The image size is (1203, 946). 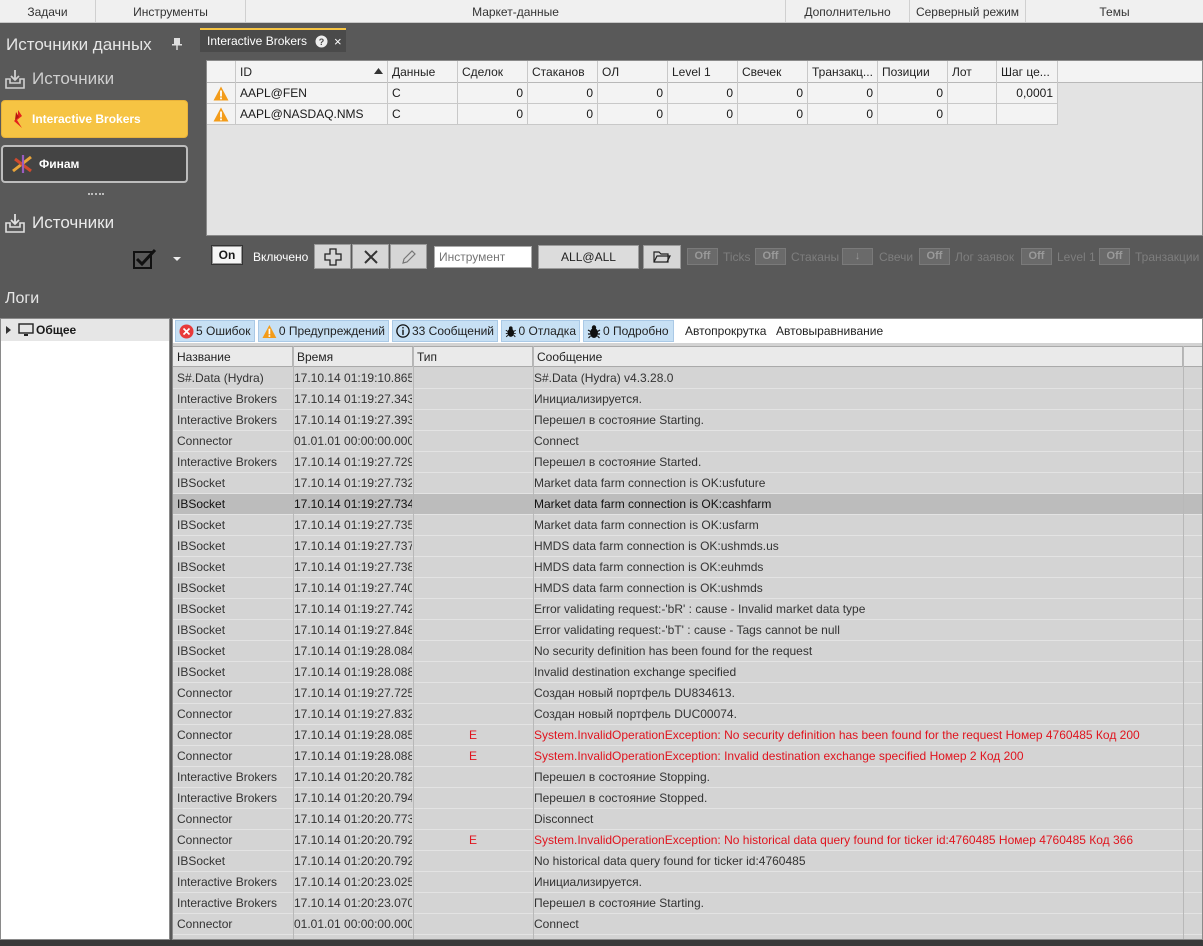 I want to click on column-header-trades: Сделок, so click(x=493, y=72).